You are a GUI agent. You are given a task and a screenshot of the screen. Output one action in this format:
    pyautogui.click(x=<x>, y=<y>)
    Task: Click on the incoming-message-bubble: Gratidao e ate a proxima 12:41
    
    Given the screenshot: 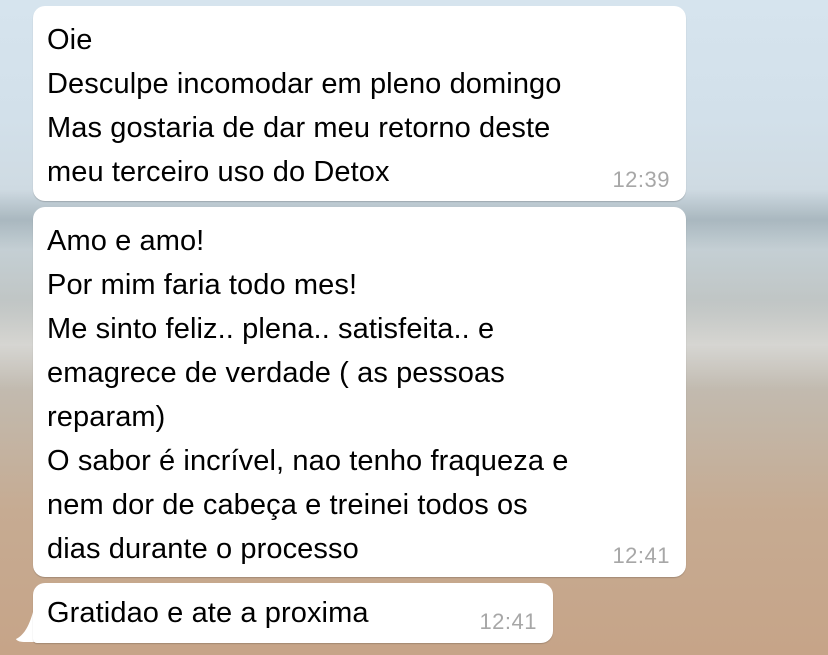 What is the action you would take?
    pyautogui.click(x=293, y=613)
    